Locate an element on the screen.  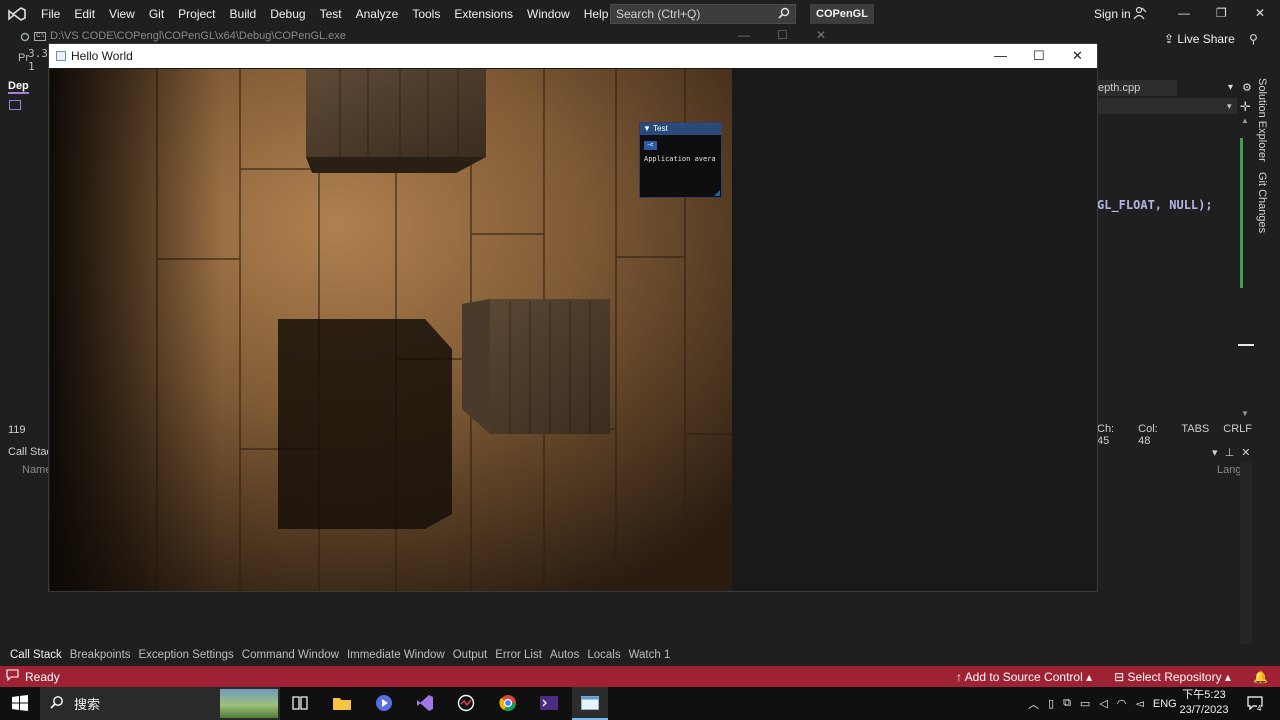
close-icon: ✕ is located at coordinates (1077, 56).